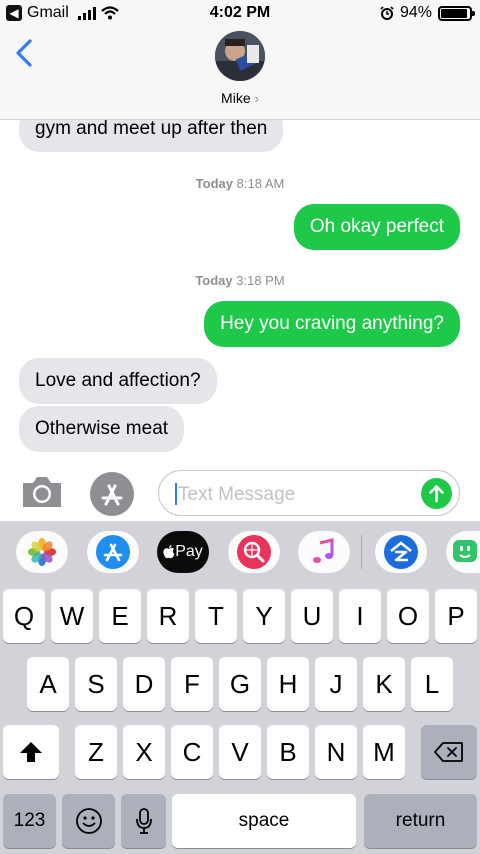 The width and height of the screenshot is (480, 854). I want to click on avatar-photo, so click(240, 56).